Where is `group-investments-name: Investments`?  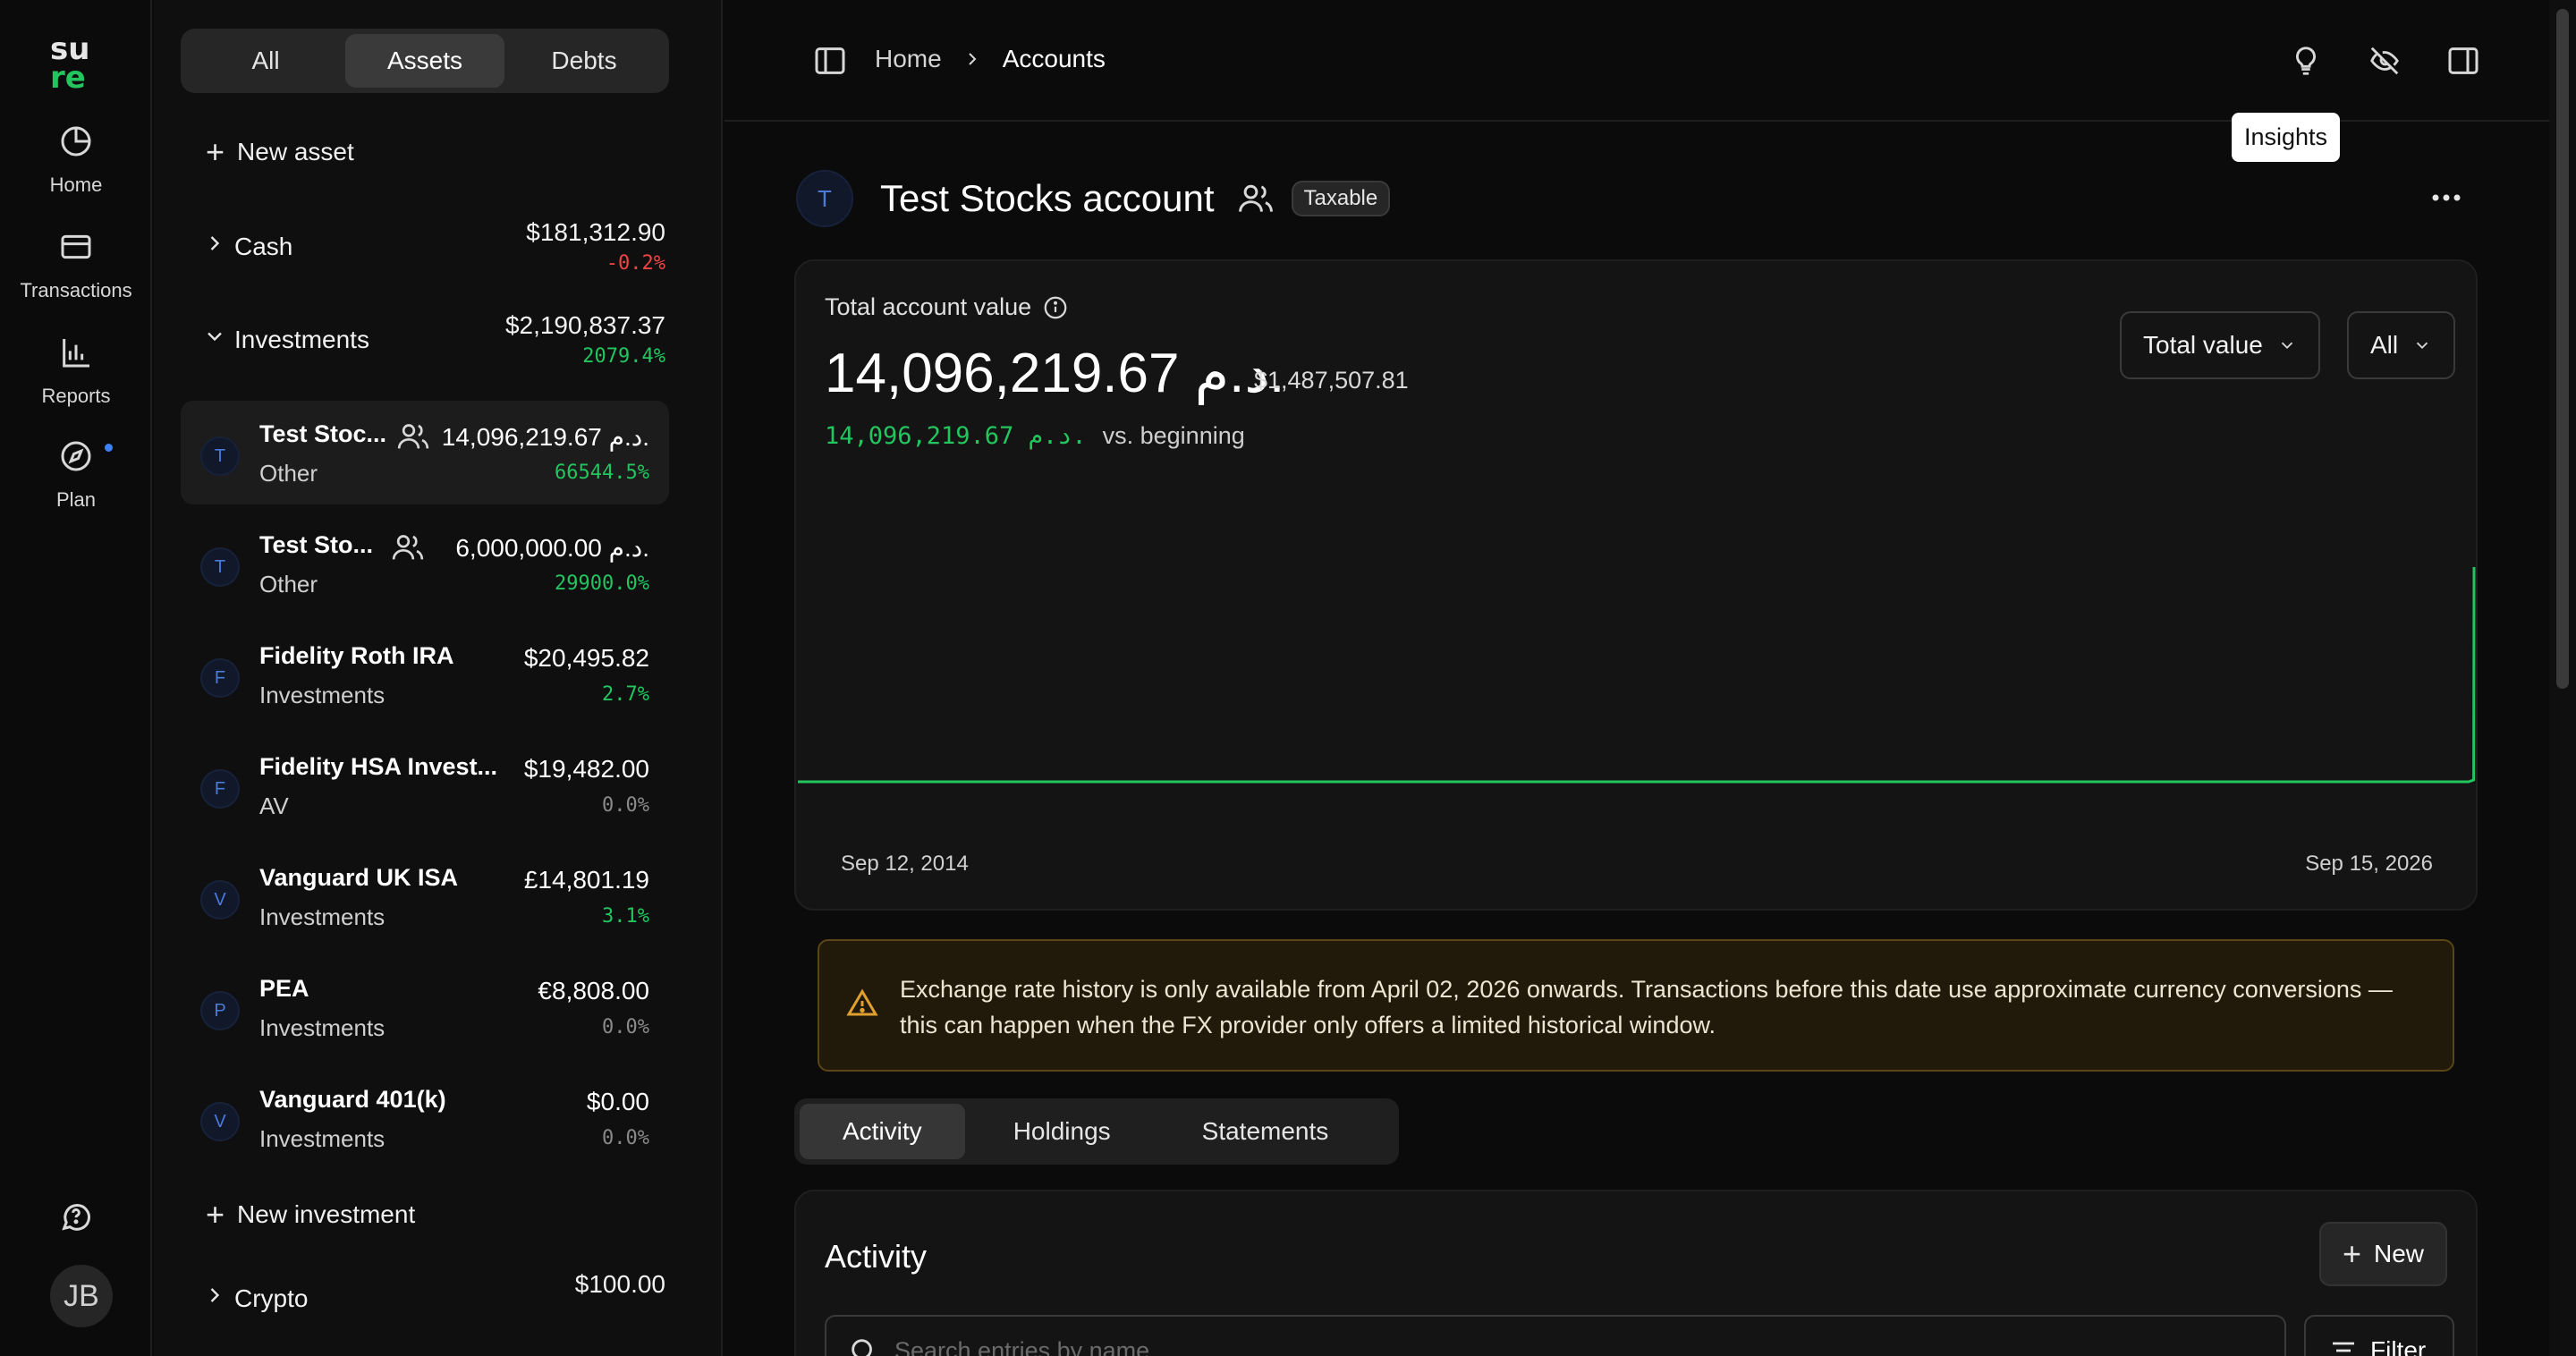 group-investments-name: Investments is located at coordinates (301, 339).